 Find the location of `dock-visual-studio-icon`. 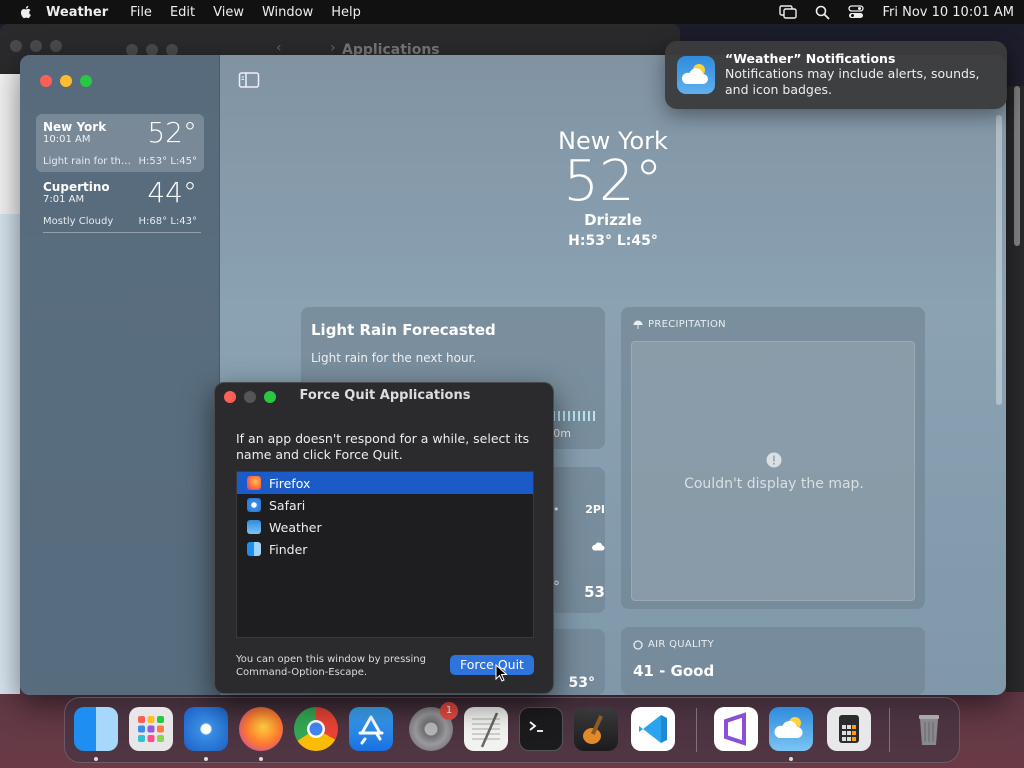

dock-visual-studio-icon is located at coordinates (736, 729).